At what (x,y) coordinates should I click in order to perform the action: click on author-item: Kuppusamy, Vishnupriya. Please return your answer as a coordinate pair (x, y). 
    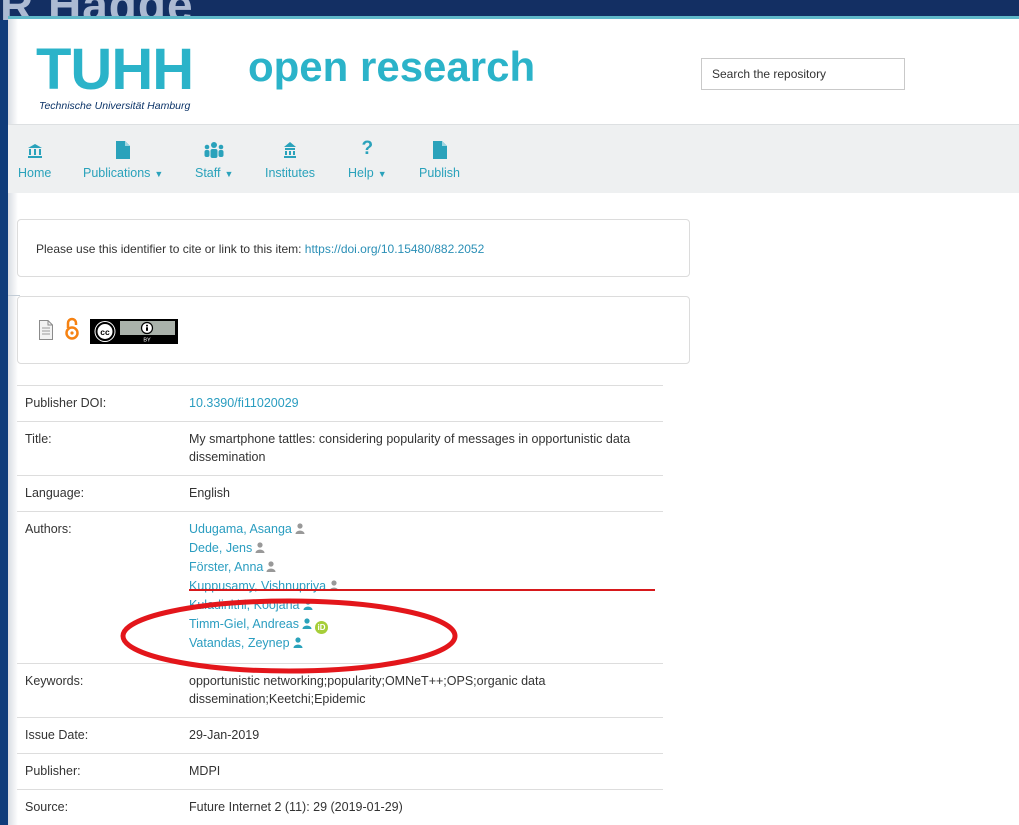
    Looking at the image, I should click on (422, 586).